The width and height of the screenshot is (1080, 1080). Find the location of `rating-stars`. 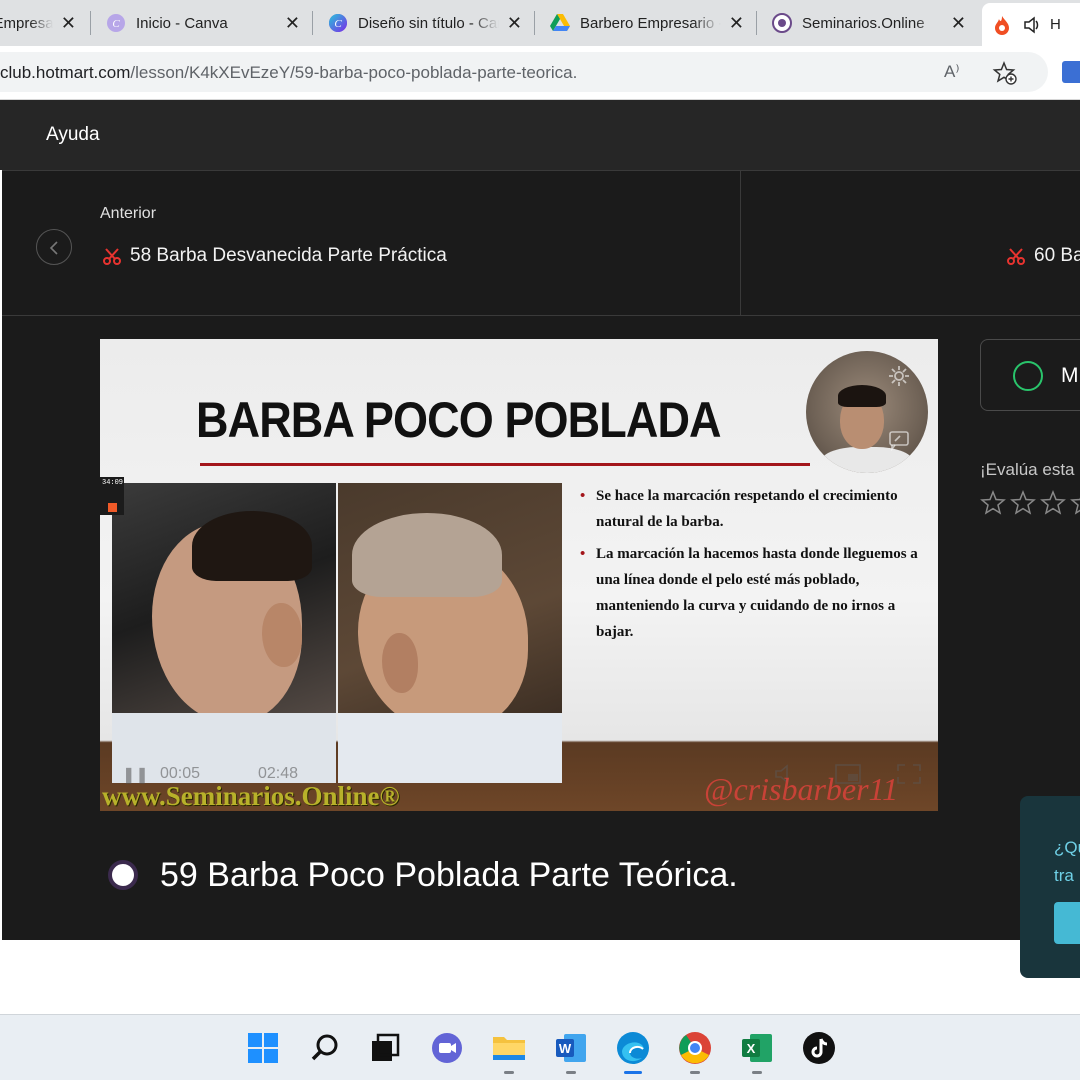

rating-stars is located at coordinates (1030, 503).